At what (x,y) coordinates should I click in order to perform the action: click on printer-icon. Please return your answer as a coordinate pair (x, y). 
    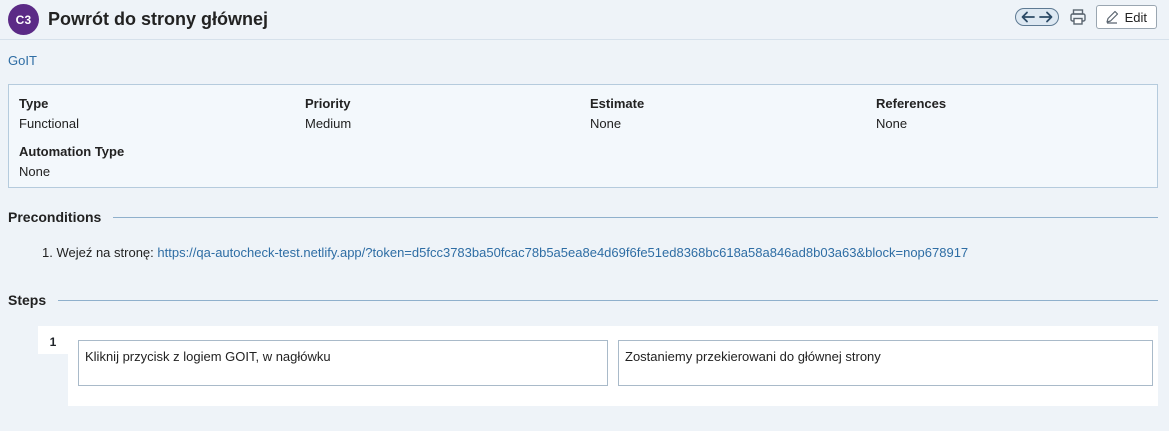
    Looking at the image, I should click on (1077, 17).